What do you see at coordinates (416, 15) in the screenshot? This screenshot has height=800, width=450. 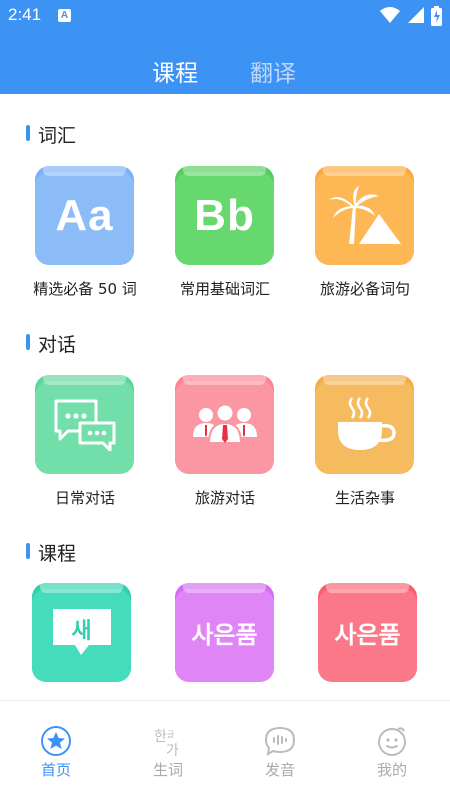 I see `signal-icon` at bounding box center [416, 15].